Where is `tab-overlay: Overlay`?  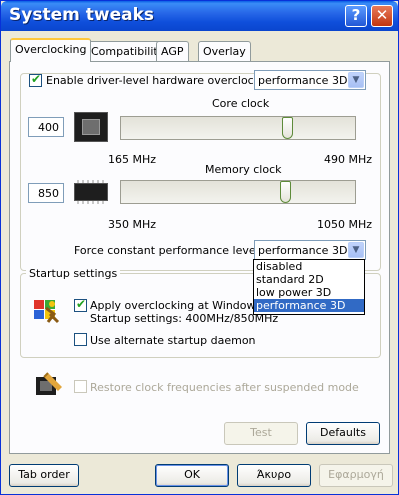 tab-overlay: Overlay is located at coordinates (224, 51).